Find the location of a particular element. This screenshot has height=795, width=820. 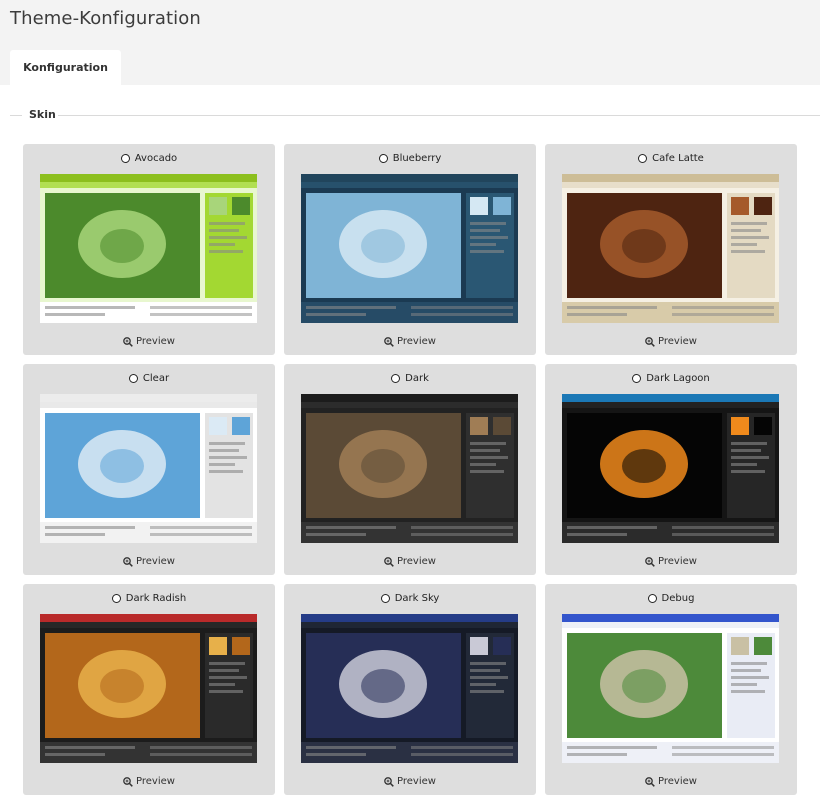

skin-thumbnail-clear is located at coordinates (148, 468).